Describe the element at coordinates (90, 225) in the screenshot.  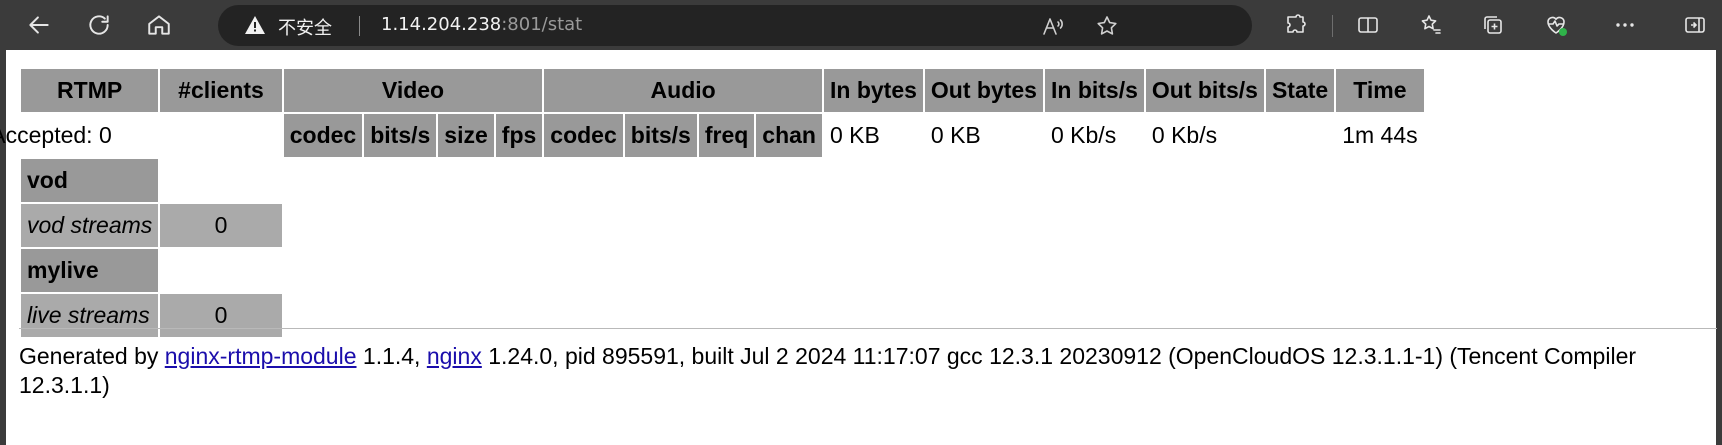
I see `streams-label-vod: vod streams` at that location.